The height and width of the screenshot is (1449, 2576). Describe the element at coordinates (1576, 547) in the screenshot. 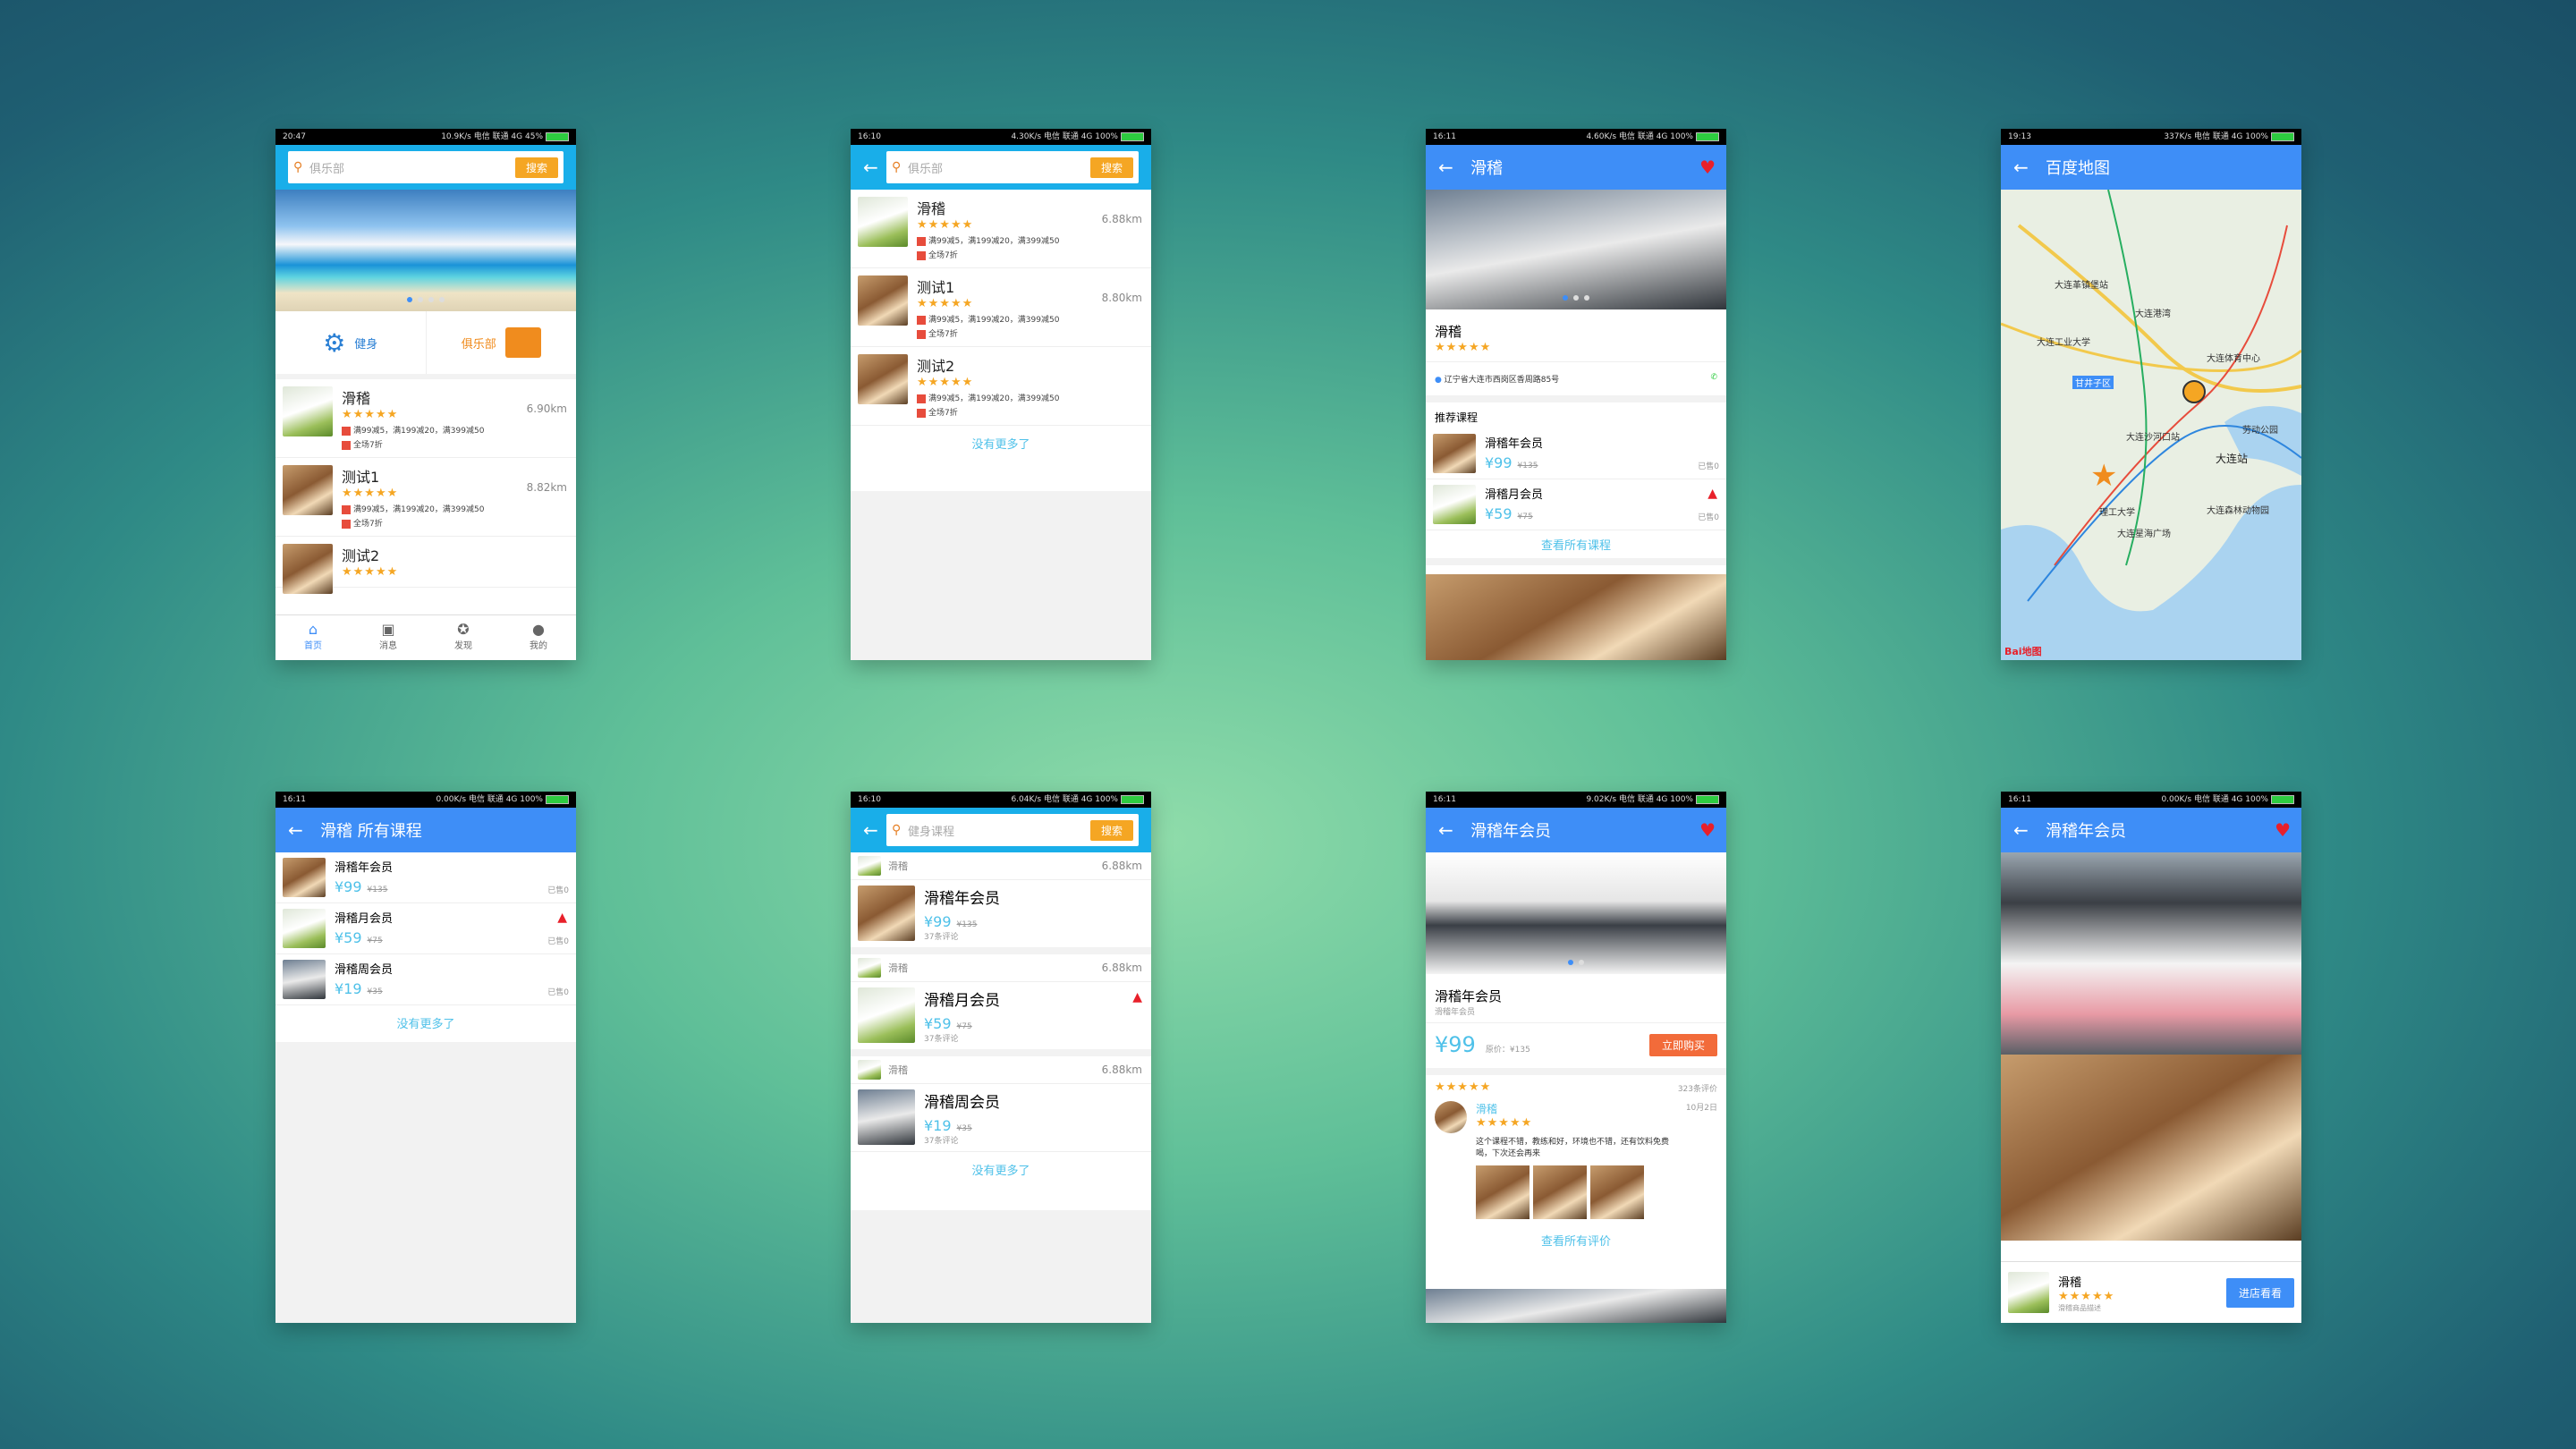

I see `view-all-courses-link: 查看所有课程` at that location.